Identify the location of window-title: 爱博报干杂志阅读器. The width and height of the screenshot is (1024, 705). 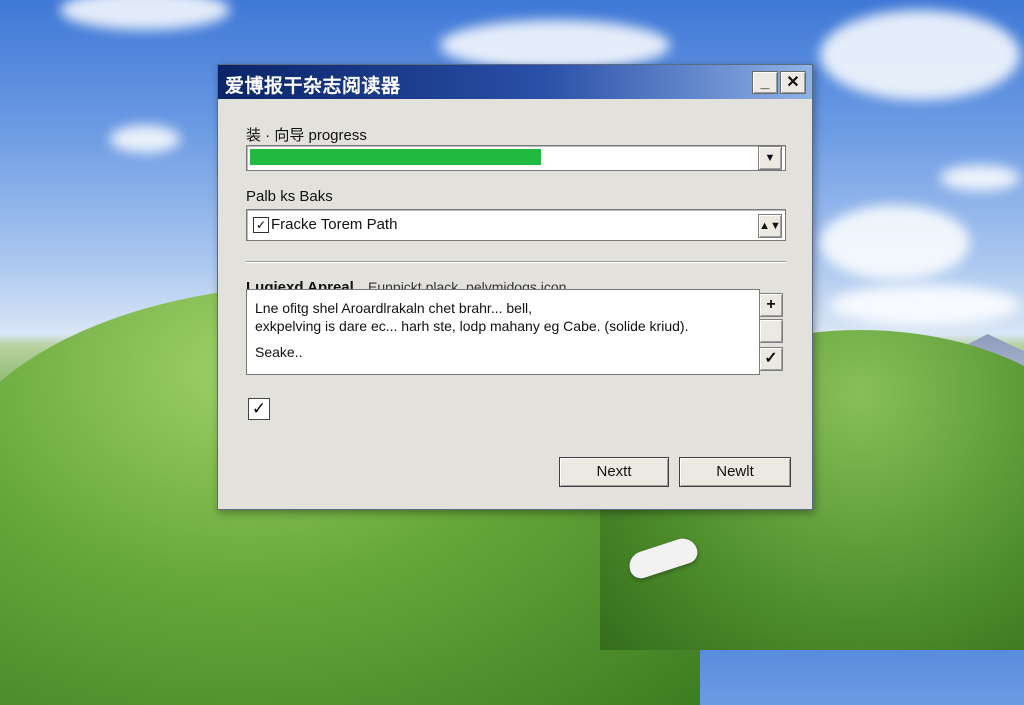
(313, 86).